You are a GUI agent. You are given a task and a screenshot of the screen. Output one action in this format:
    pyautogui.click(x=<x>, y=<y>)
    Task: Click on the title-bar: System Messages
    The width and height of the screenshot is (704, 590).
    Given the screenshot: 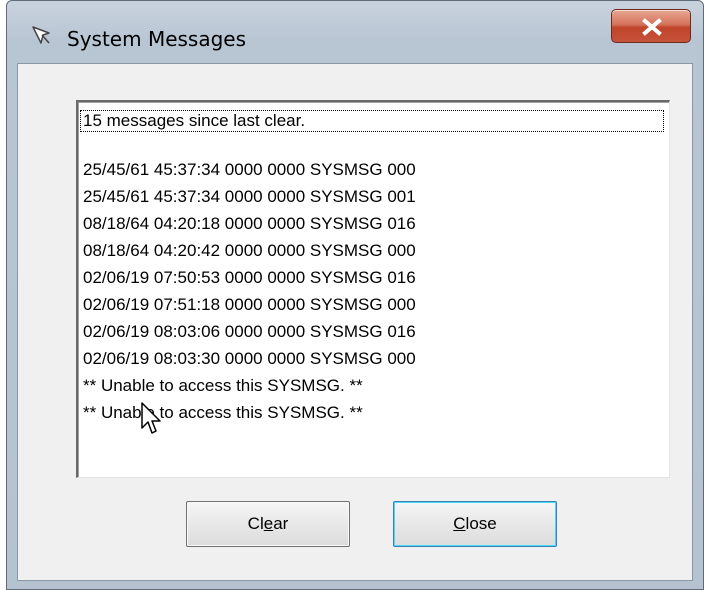 What is the action you would take?
    pyautogui.click(x=355, y=32)
    